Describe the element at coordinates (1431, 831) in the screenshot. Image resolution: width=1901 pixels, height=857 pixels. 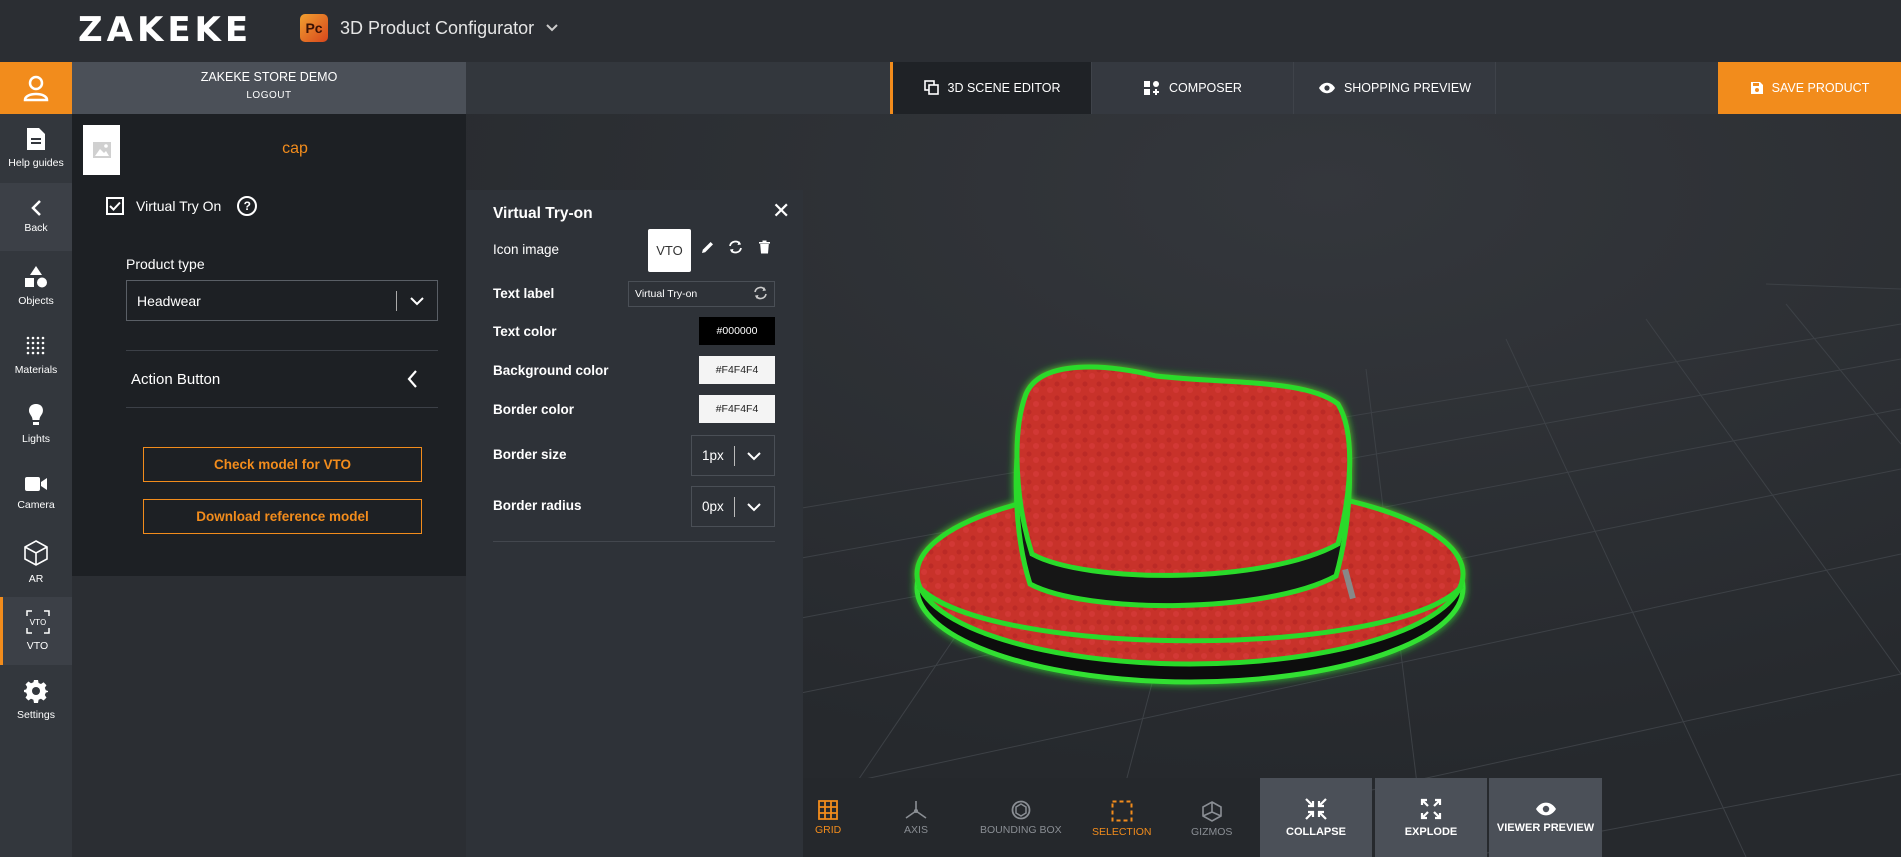
I see `explode-label: EXPLODE` at that location.